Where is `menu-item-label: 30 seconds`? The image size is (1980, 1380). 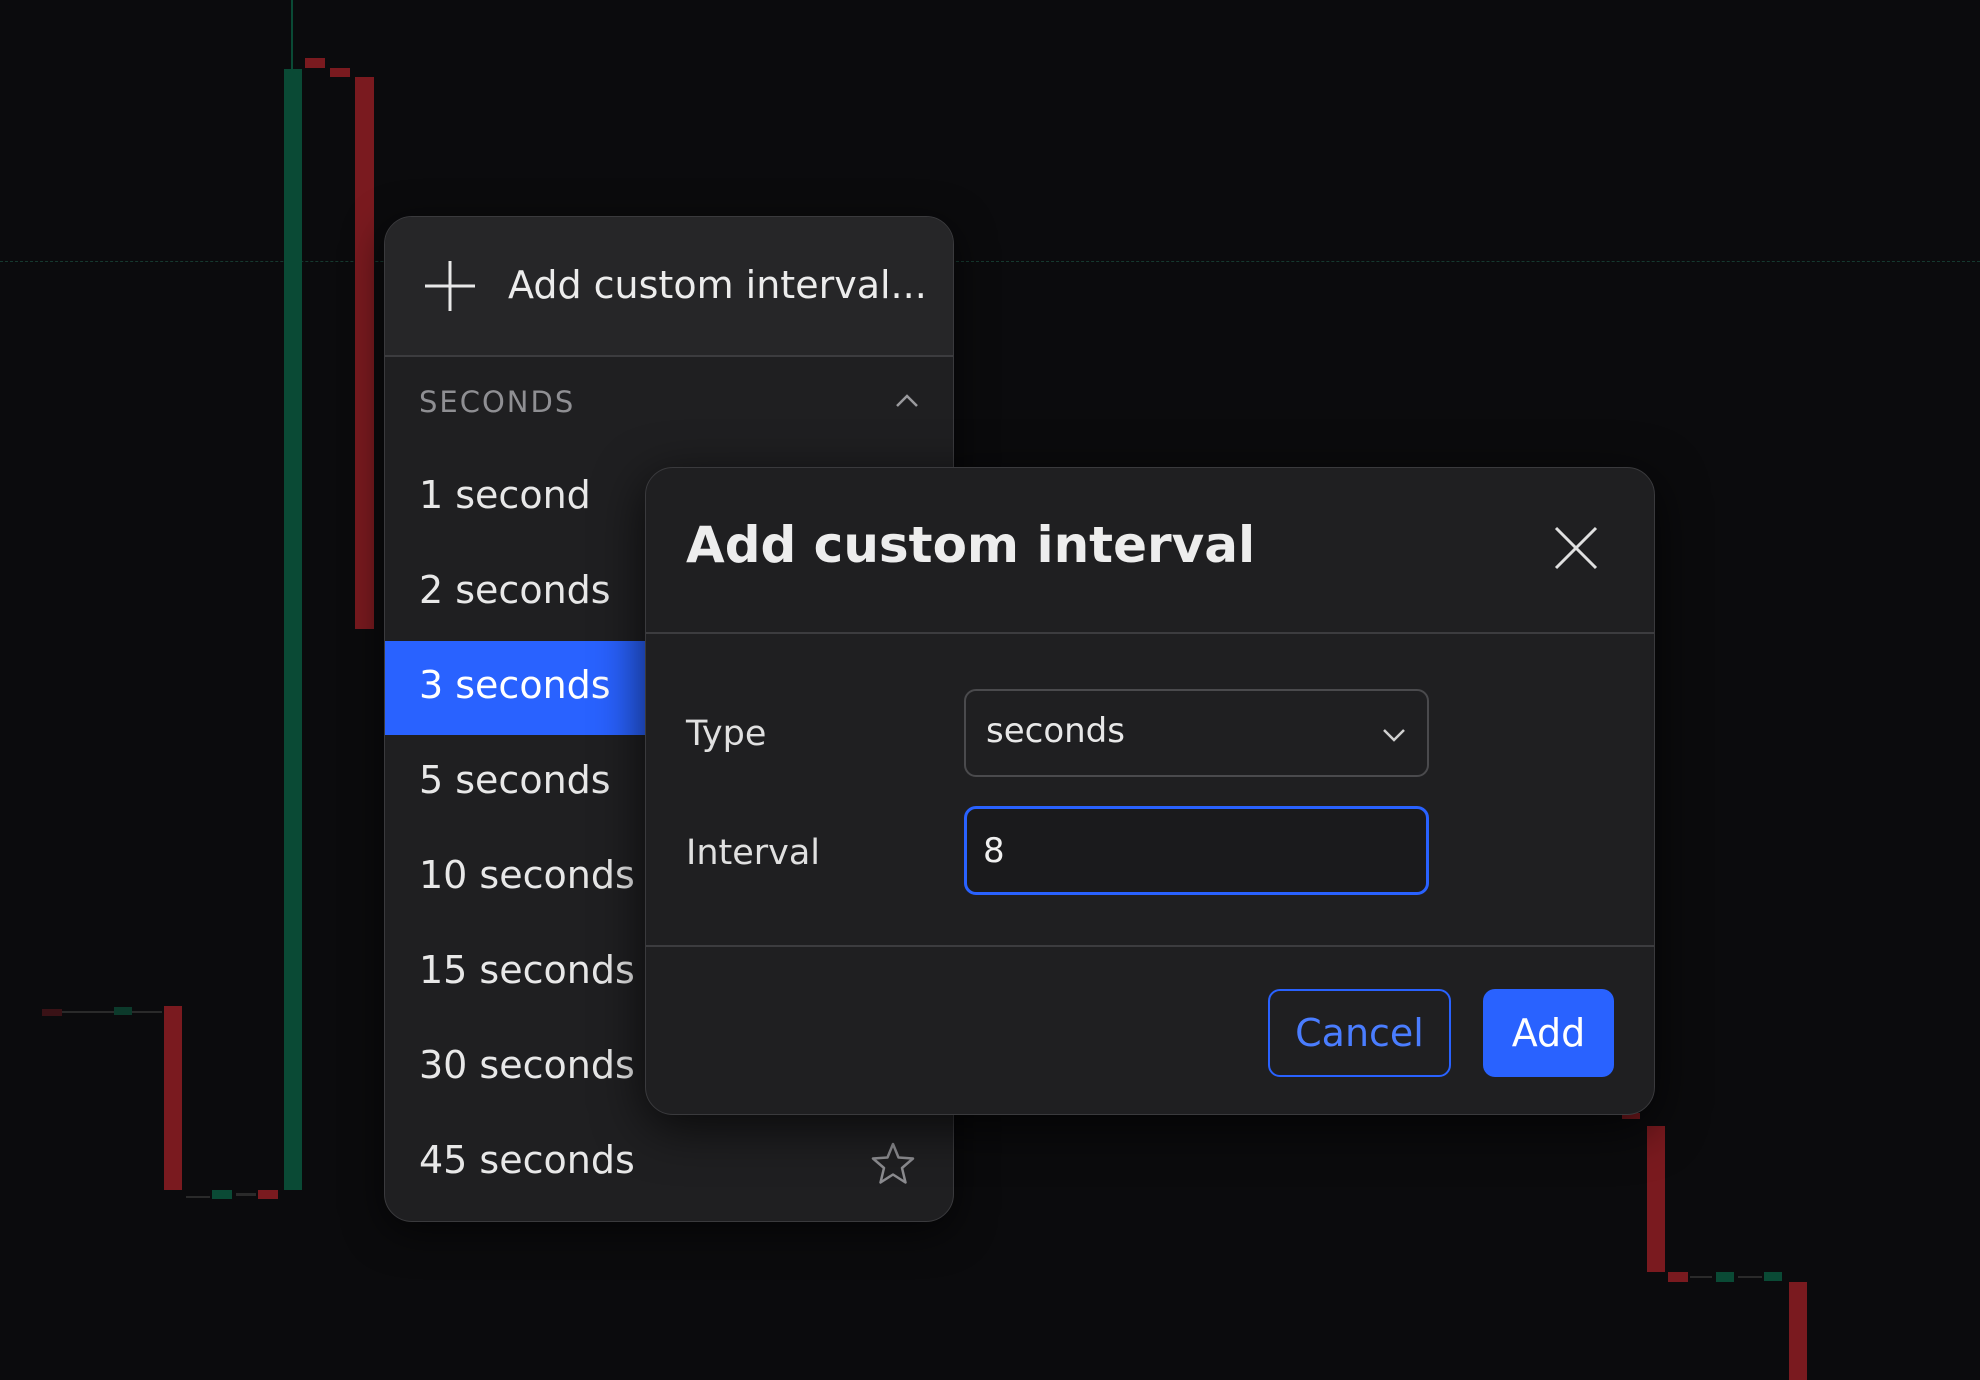 menu-item-label: 30 seconds is located at coordinates (527, 1065).